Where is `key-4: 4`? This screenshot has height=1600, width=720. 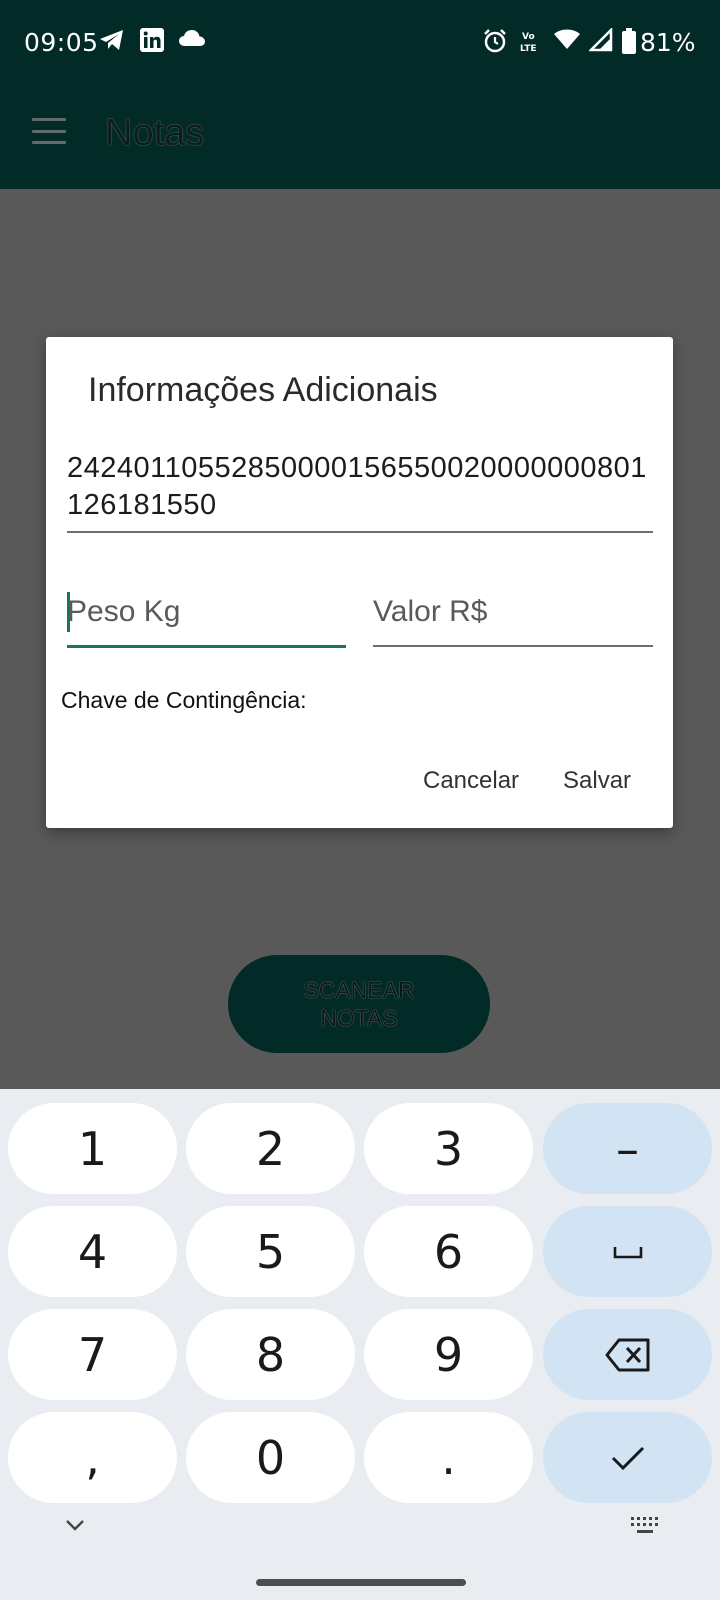
key-4: 4 is located at coordinates (92, 1251).